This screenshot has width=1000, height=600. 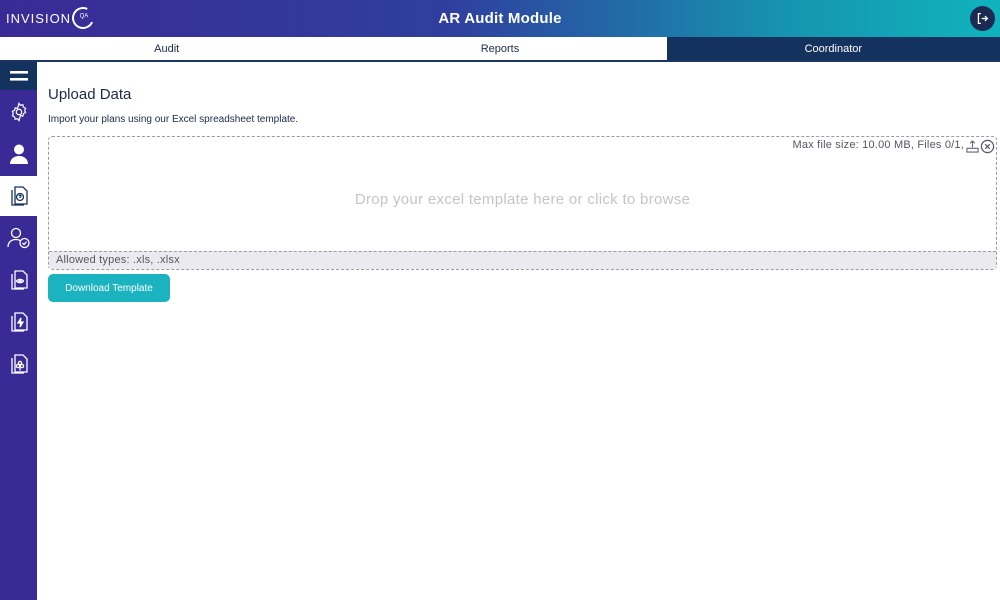 I want to click on settings-icon, so click(x=18, y=112).